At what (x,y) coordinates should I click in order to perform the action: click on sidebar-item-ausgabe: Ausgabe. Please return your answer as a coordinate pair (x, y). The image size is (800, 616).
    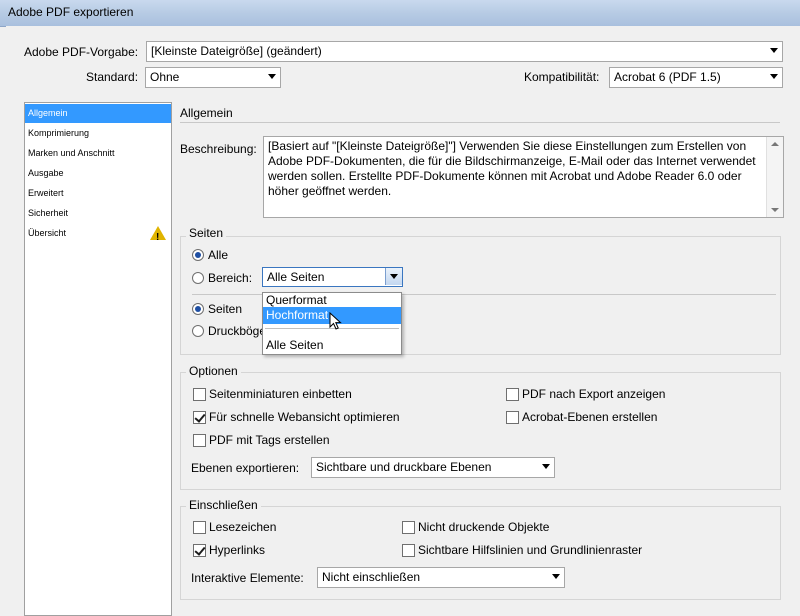
    Looking at the image, I should click on (98, 173).